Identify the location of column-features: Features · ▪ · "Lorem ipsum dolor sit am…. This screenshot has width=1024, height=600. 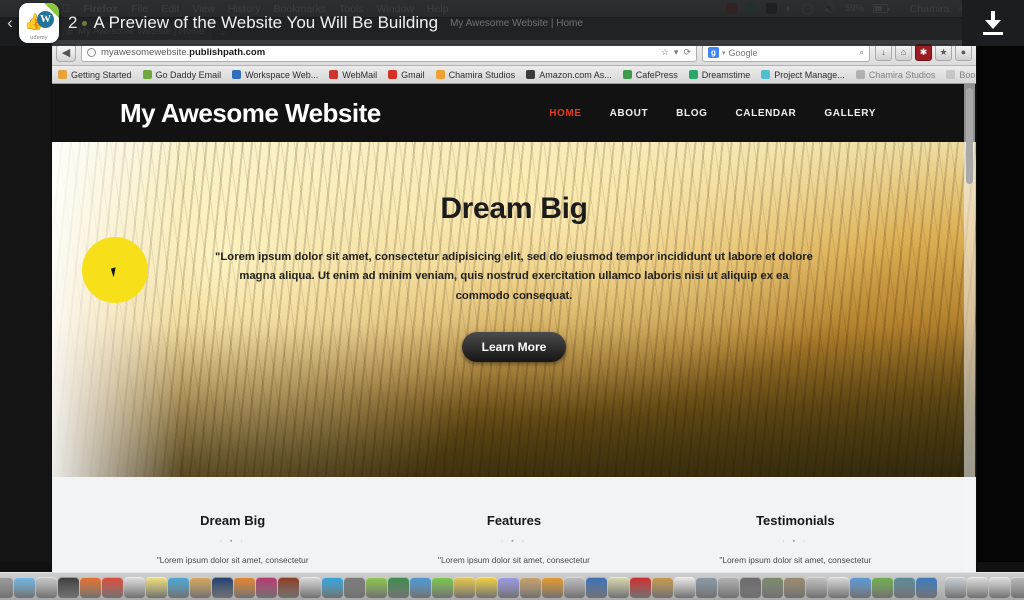
(513, 540).